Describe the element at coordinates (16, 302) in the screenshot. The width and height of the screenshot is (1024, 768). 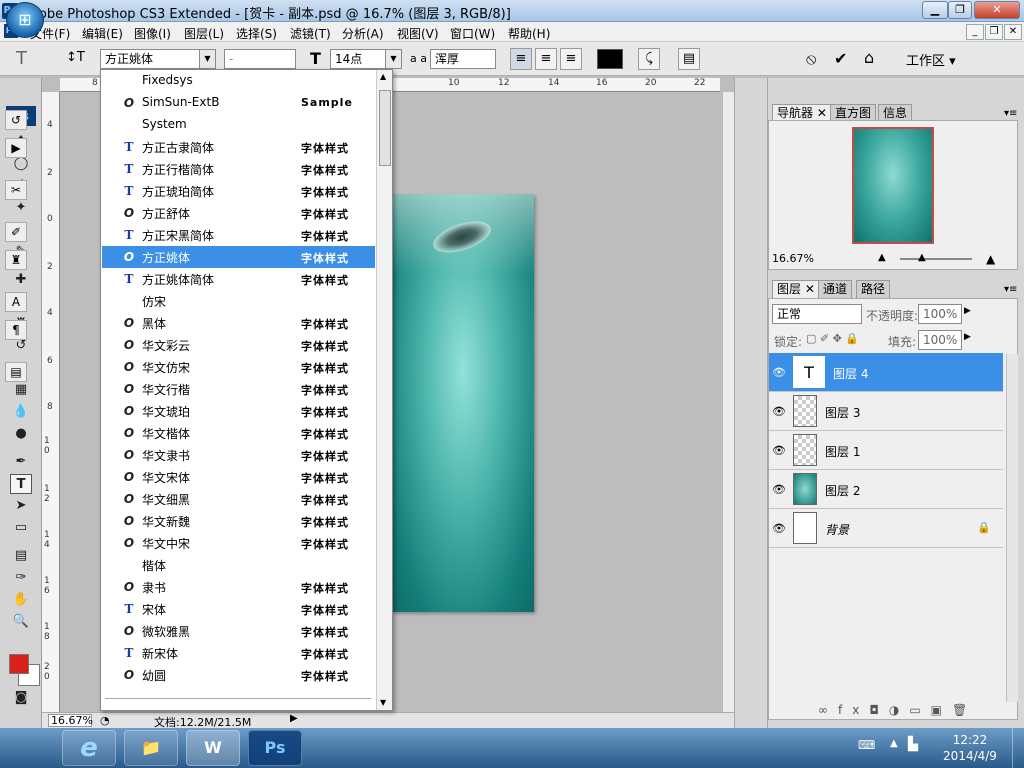
I see `character-panel-icon: A` at that location.